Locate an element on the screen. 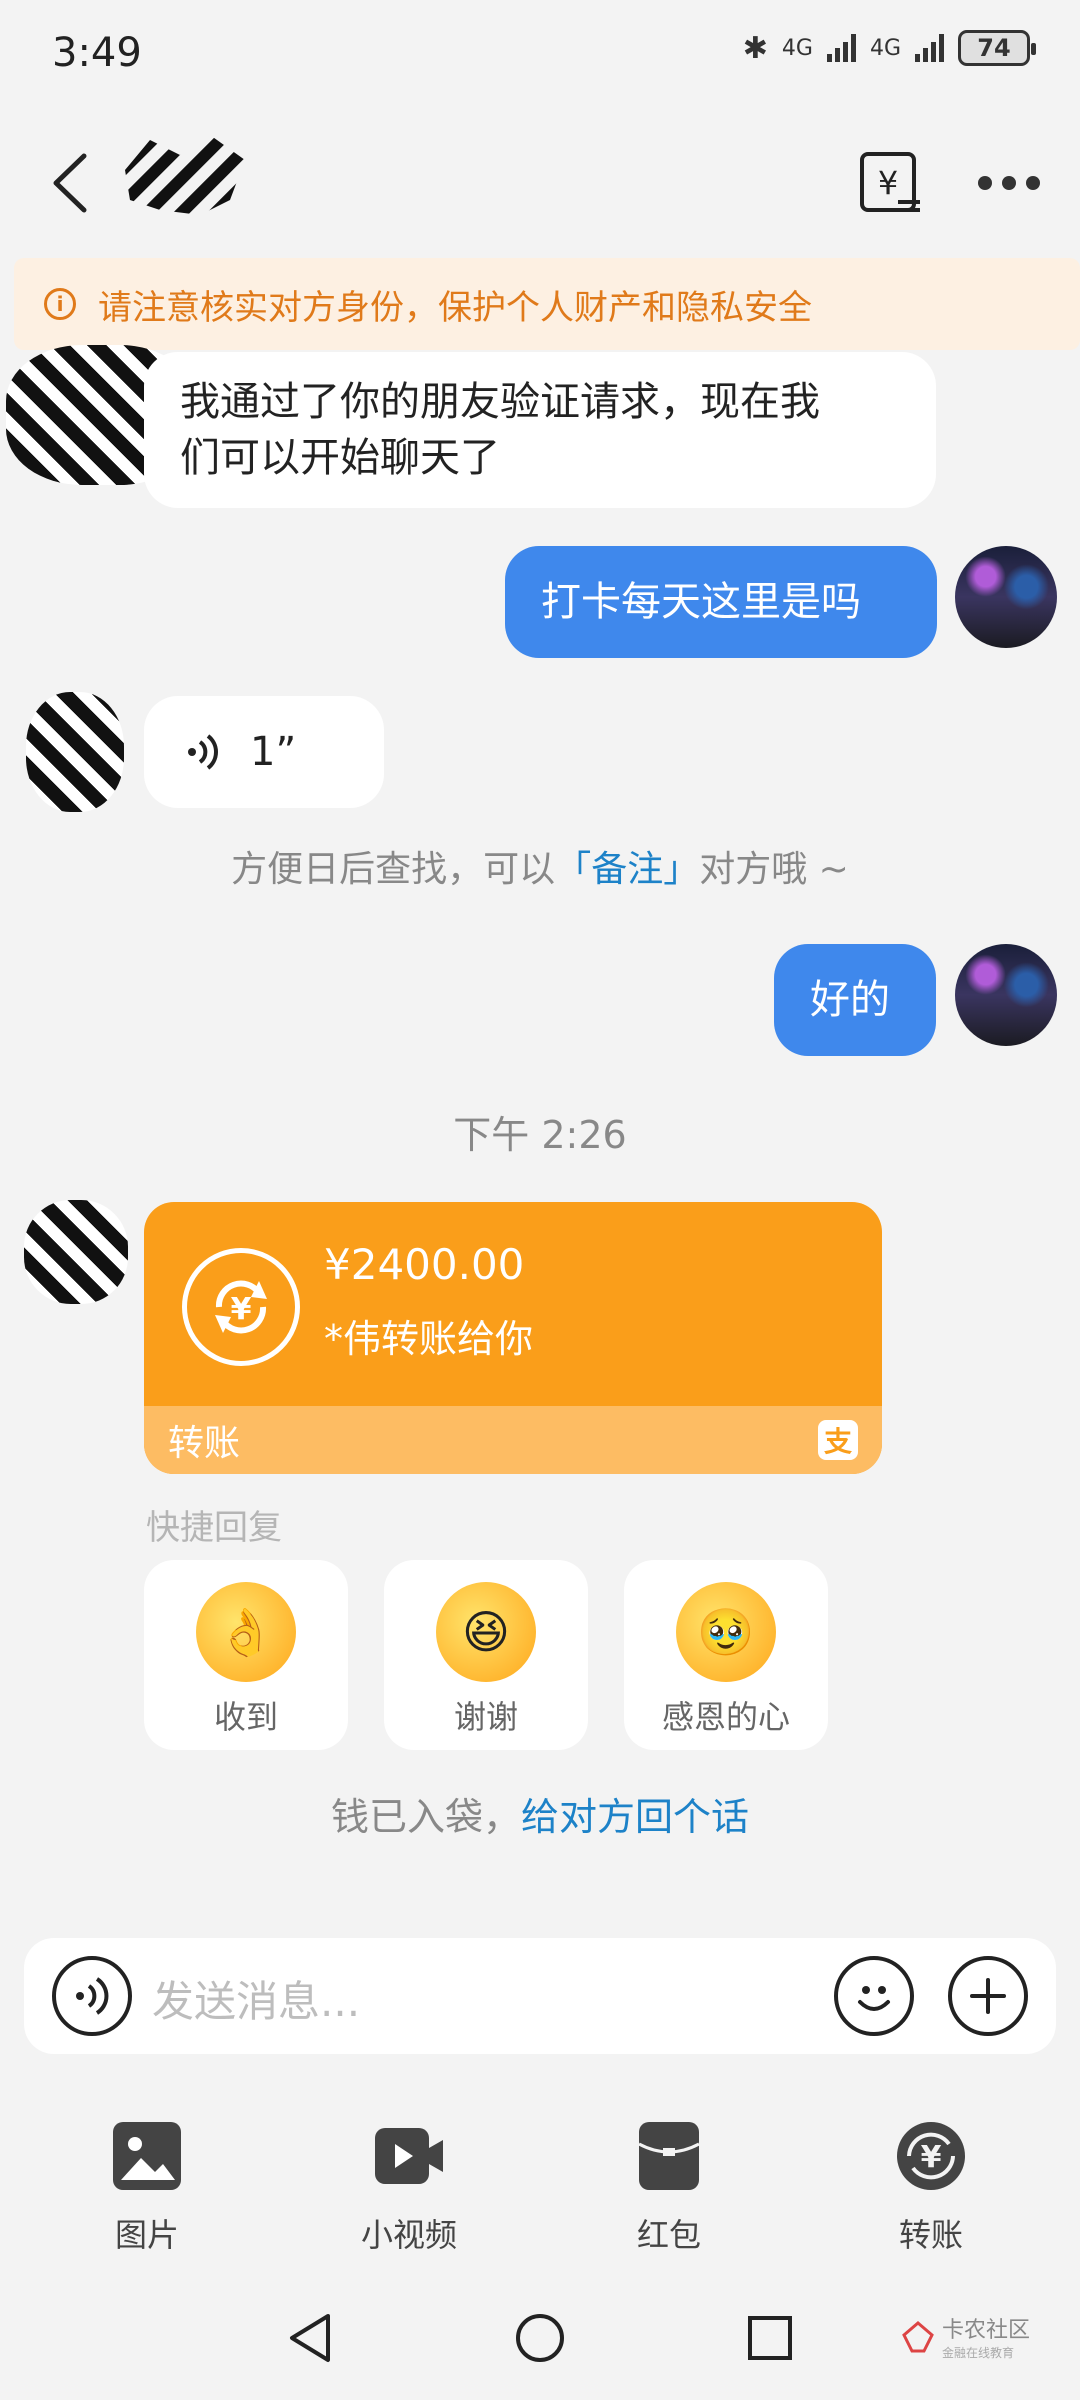 Image resolution: width=1080 pixels, height=2400 pixels. nav-back-button is located at coordinates (310, 2340).